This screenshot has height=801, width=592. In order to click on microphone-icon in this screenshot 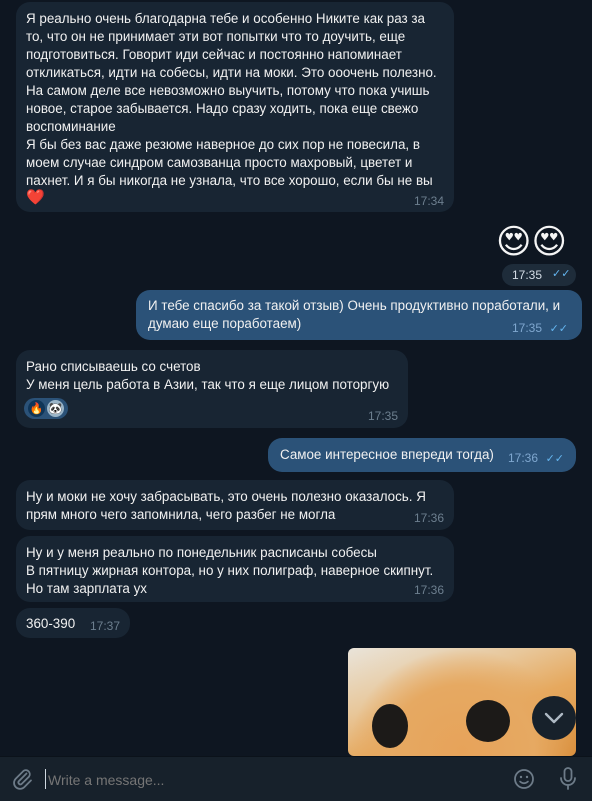, I will do `click(568, 779)`.